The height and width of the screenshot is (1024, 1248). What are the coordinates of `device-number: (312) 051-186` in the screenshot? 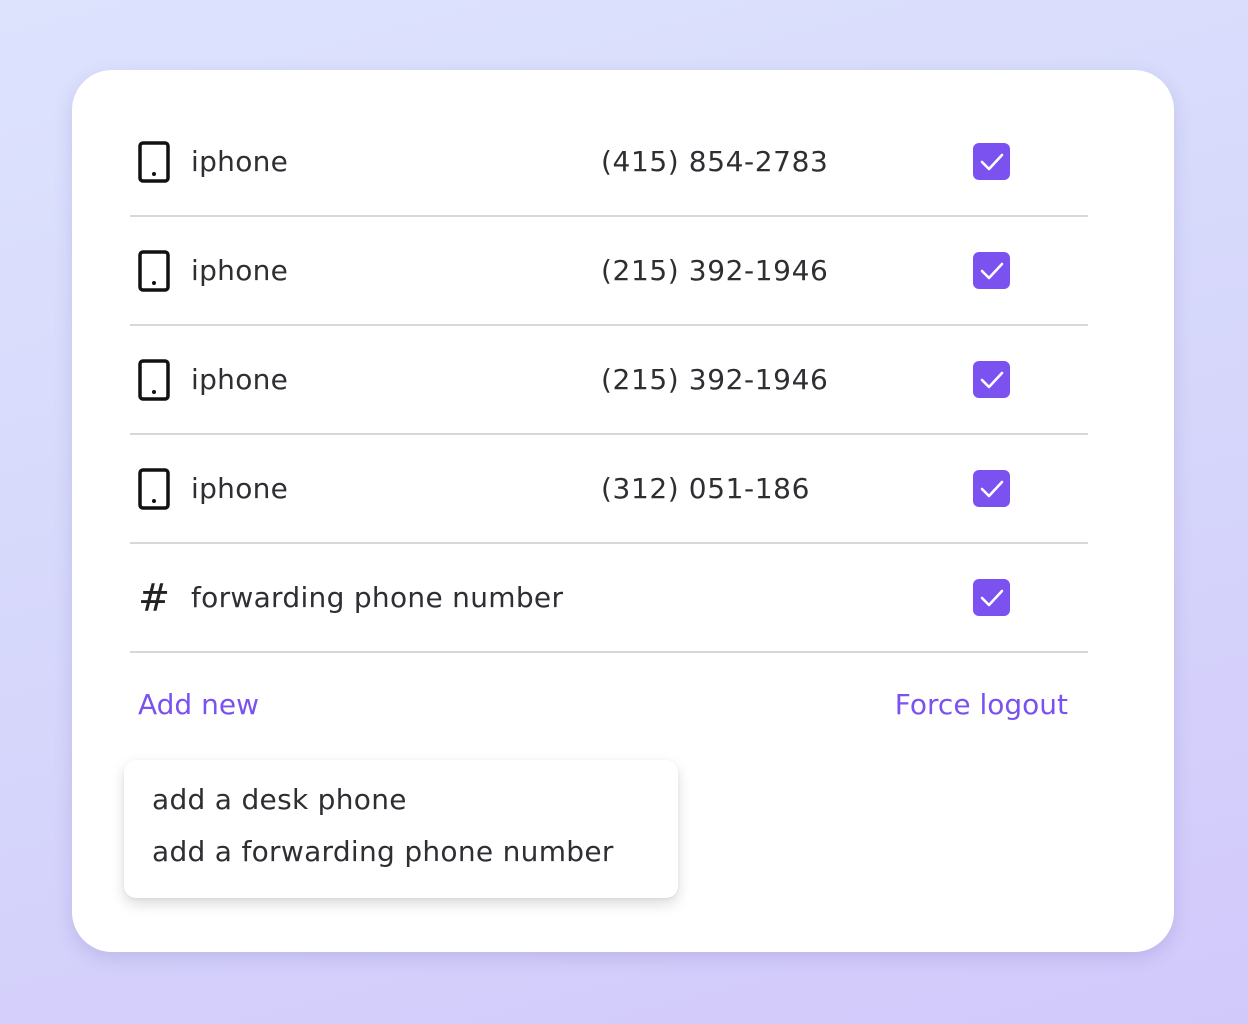 It's located at (705, 488).